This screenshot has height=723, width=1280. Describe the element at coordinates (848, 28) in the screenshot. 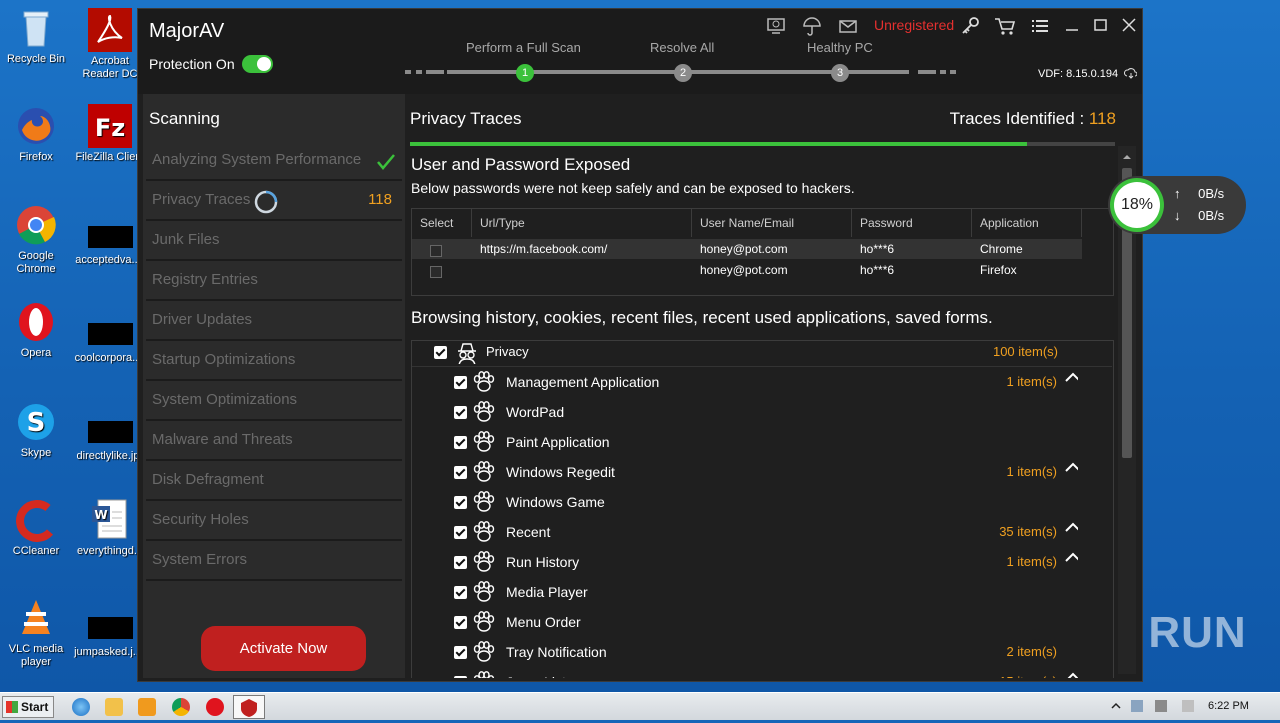

I see `mail-icon` at that location.